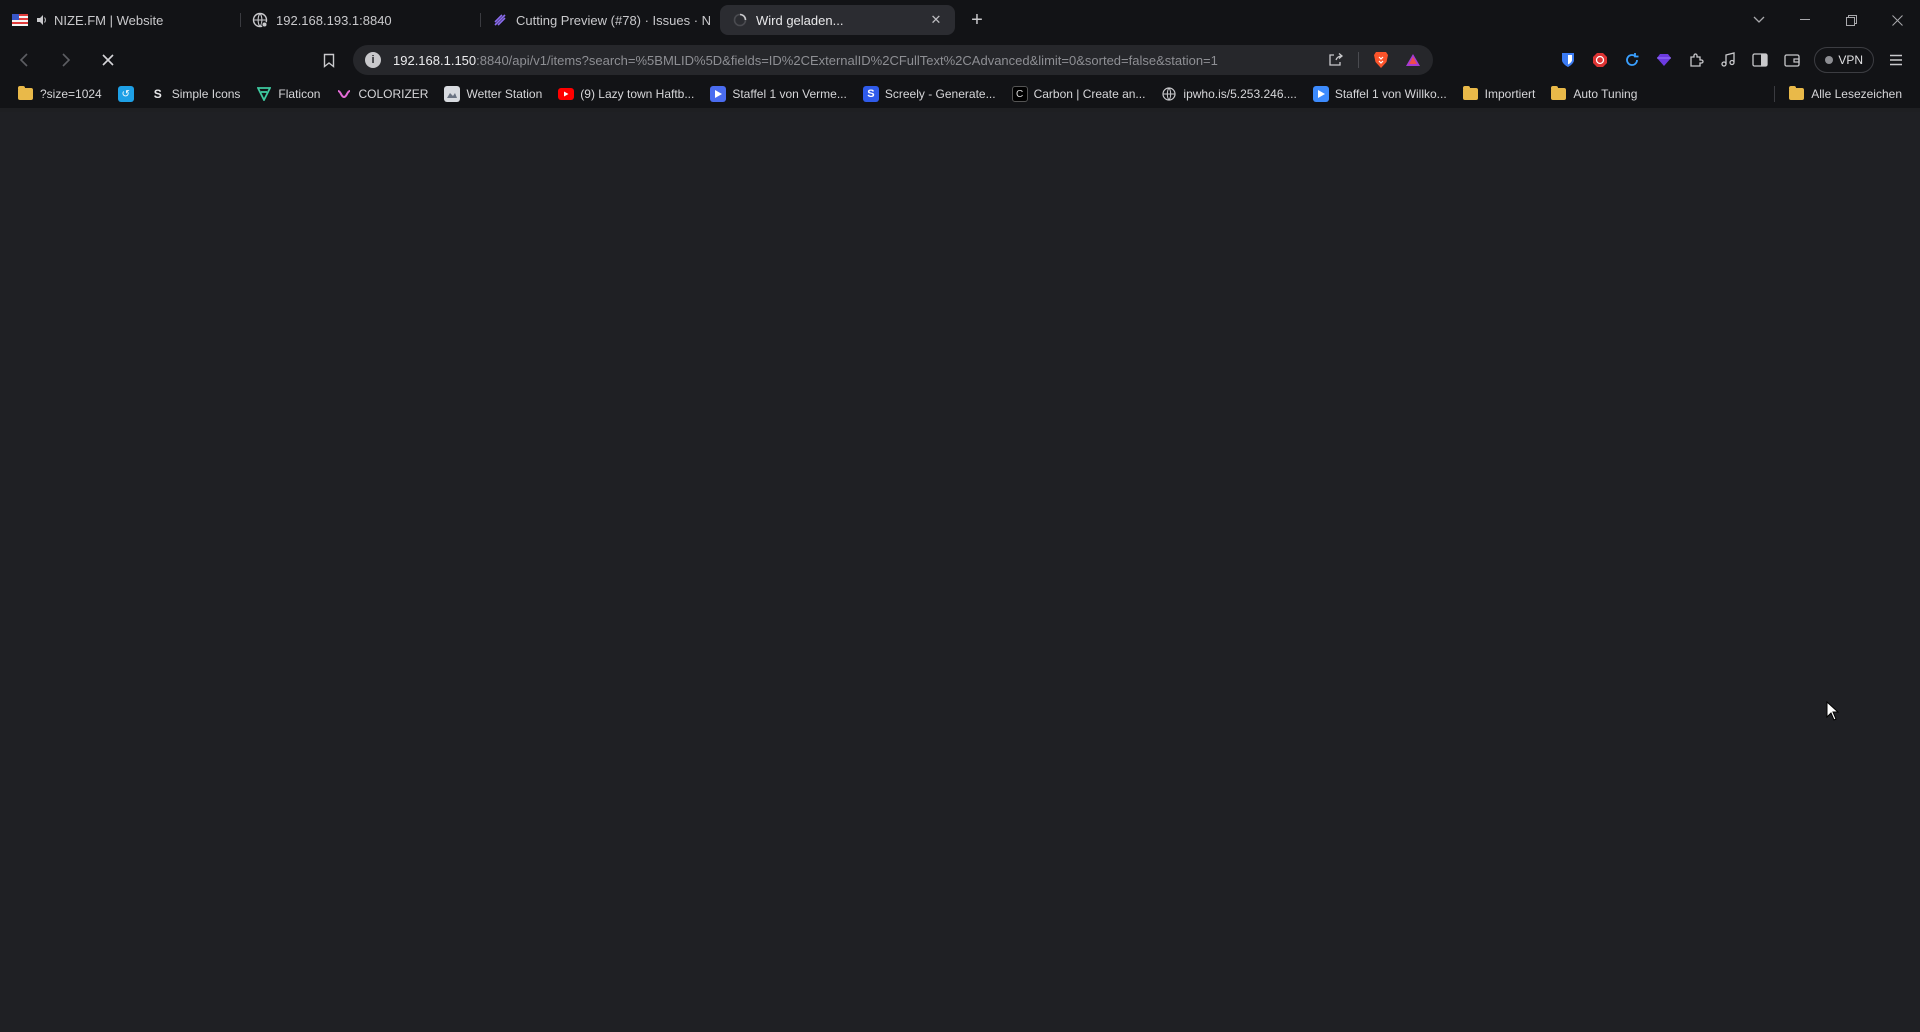  What do you see at coordinates (1897, 20) in the screenshot?
I see `close-window-button` at bounding box center [1897, 20].